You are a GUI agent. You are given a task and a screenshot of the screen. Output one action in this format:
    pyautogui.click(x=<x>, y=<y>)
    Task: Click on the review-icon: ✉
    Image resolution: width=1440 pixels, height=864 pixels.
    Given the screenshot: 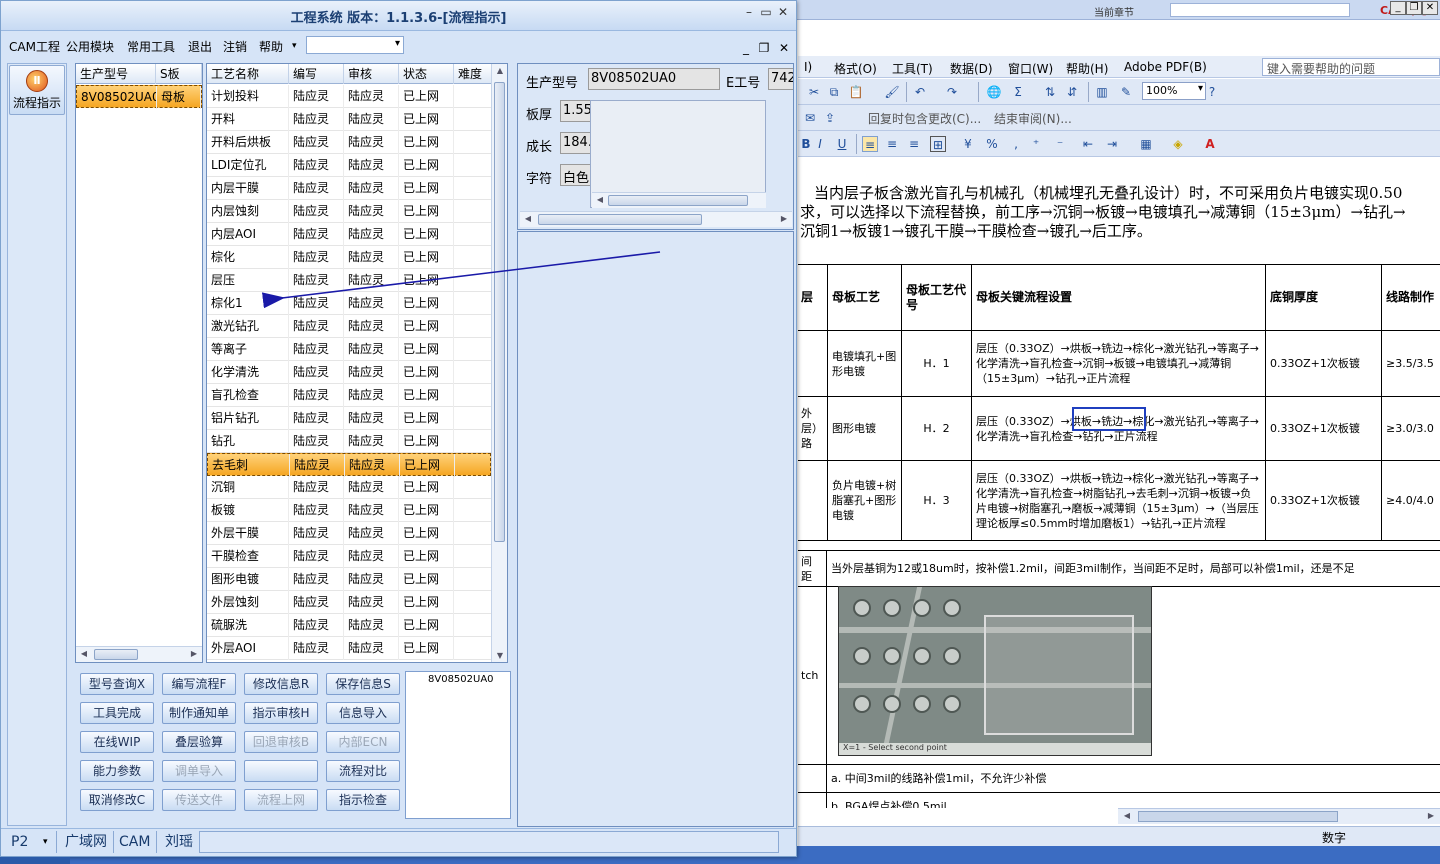 What is the action you would take?
    pyautogui.click(x=810, y=118)
    